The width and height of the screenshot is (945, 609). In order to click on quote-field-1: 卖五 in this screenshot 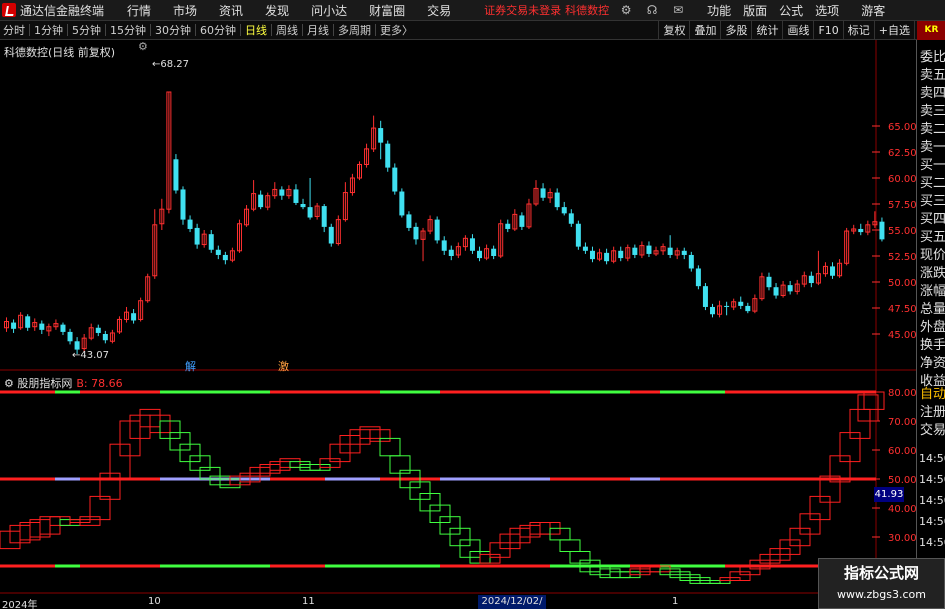, I will do `click(932, 75)`.